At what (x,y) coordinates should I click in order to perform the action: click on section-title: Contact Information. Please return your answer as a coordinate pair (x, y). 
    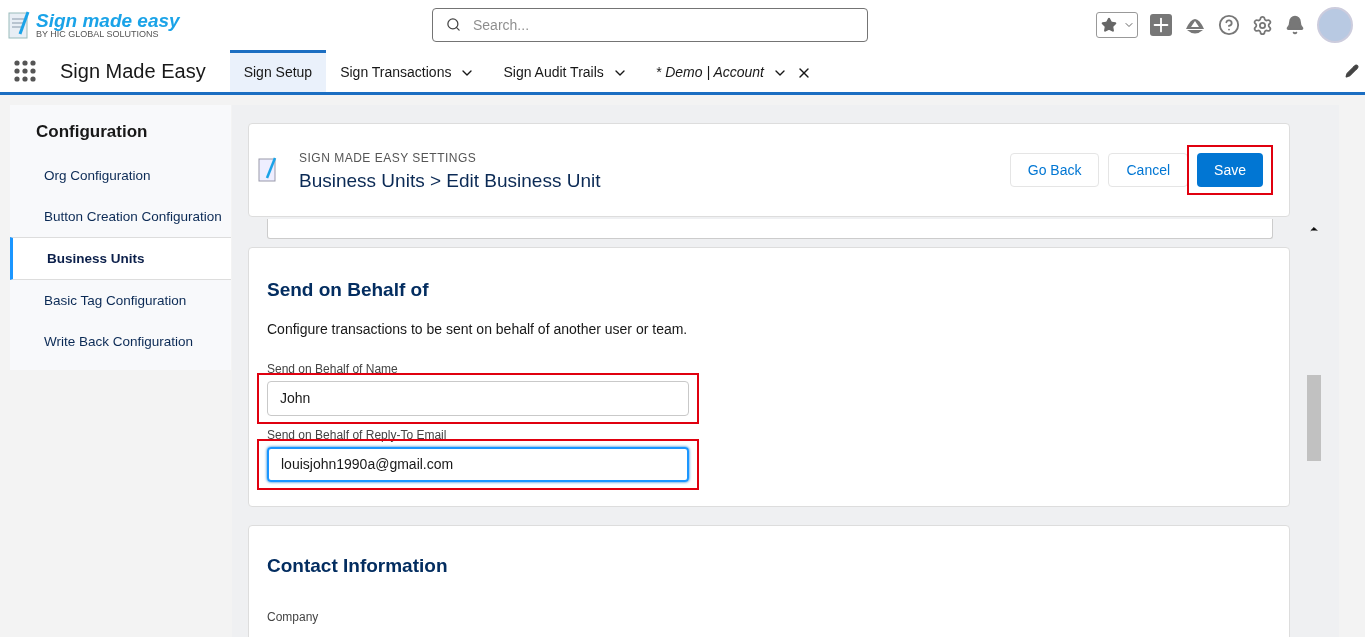
    Looking at the image, I should click on (358, 565).